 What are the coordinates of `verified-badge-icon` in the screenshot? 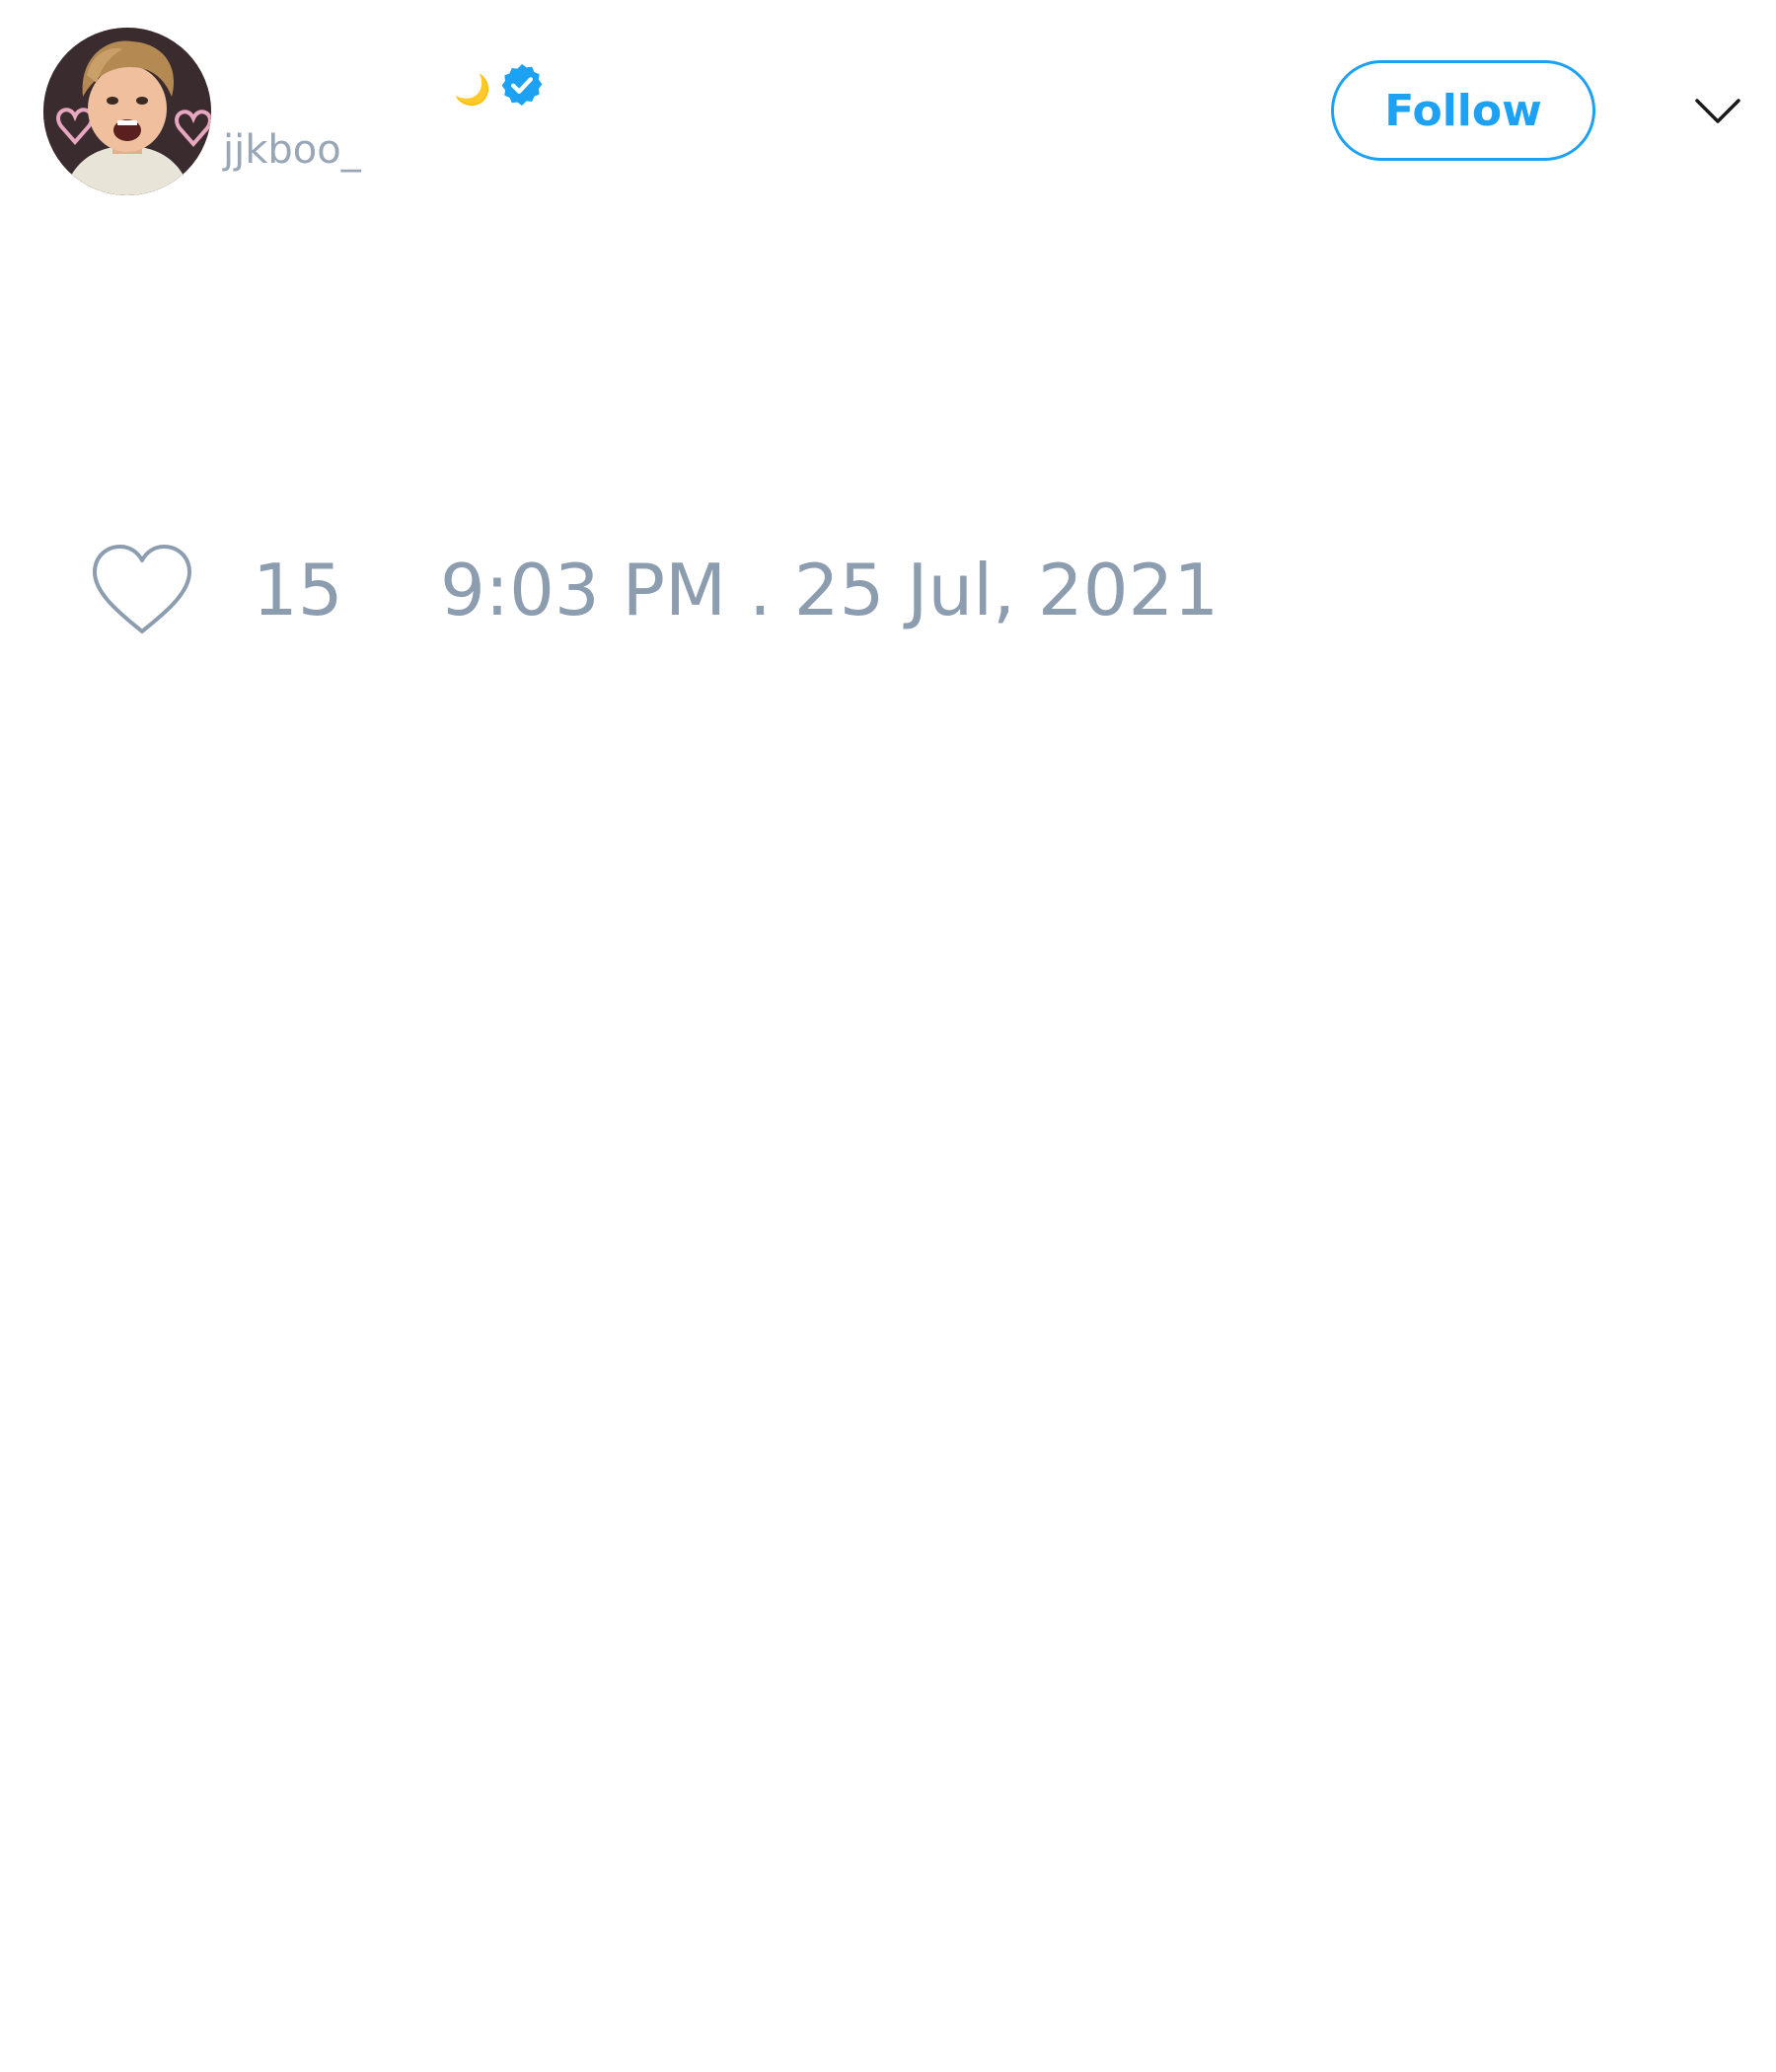 It's located at (522, 85).